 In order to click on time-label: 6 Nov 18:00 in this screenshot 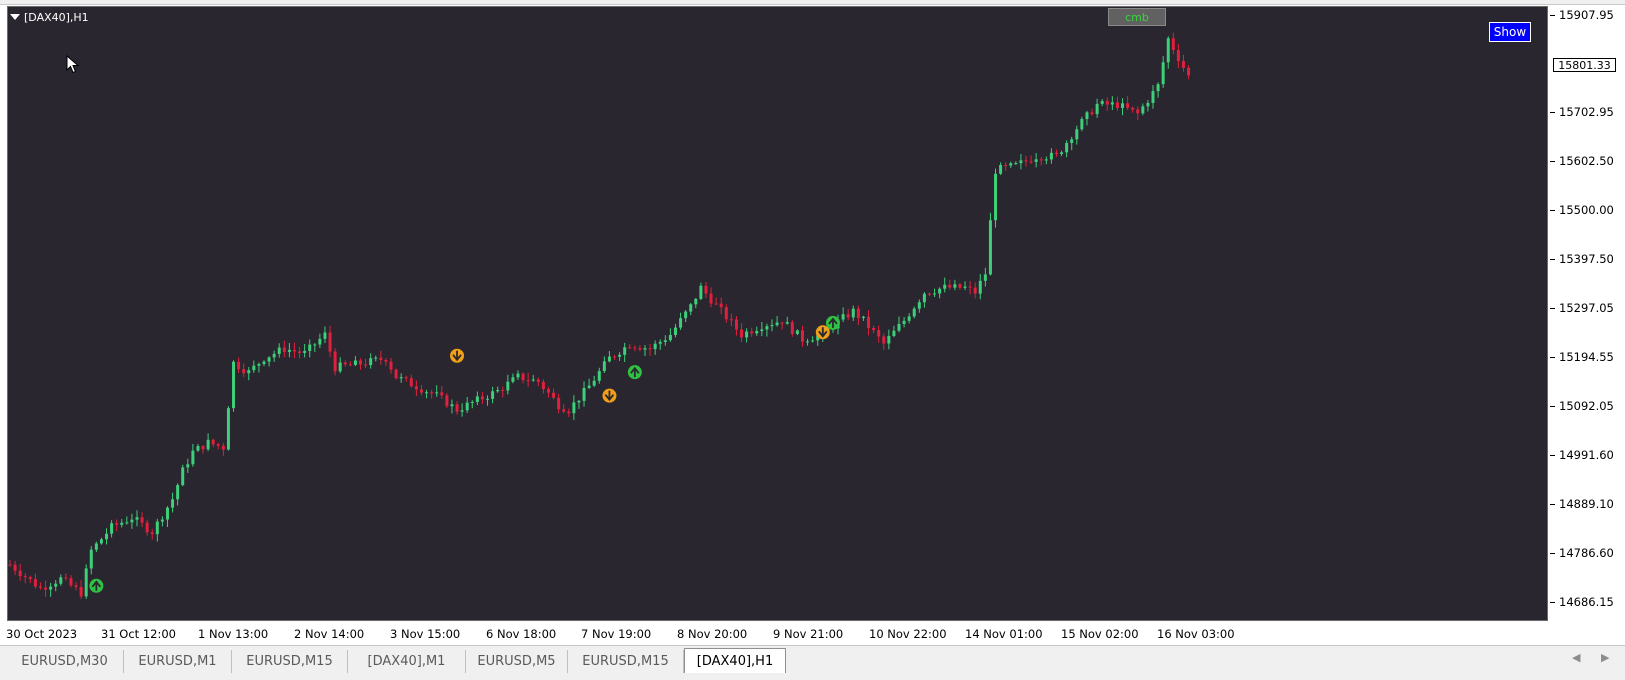, I will do `click(521, 634)`.